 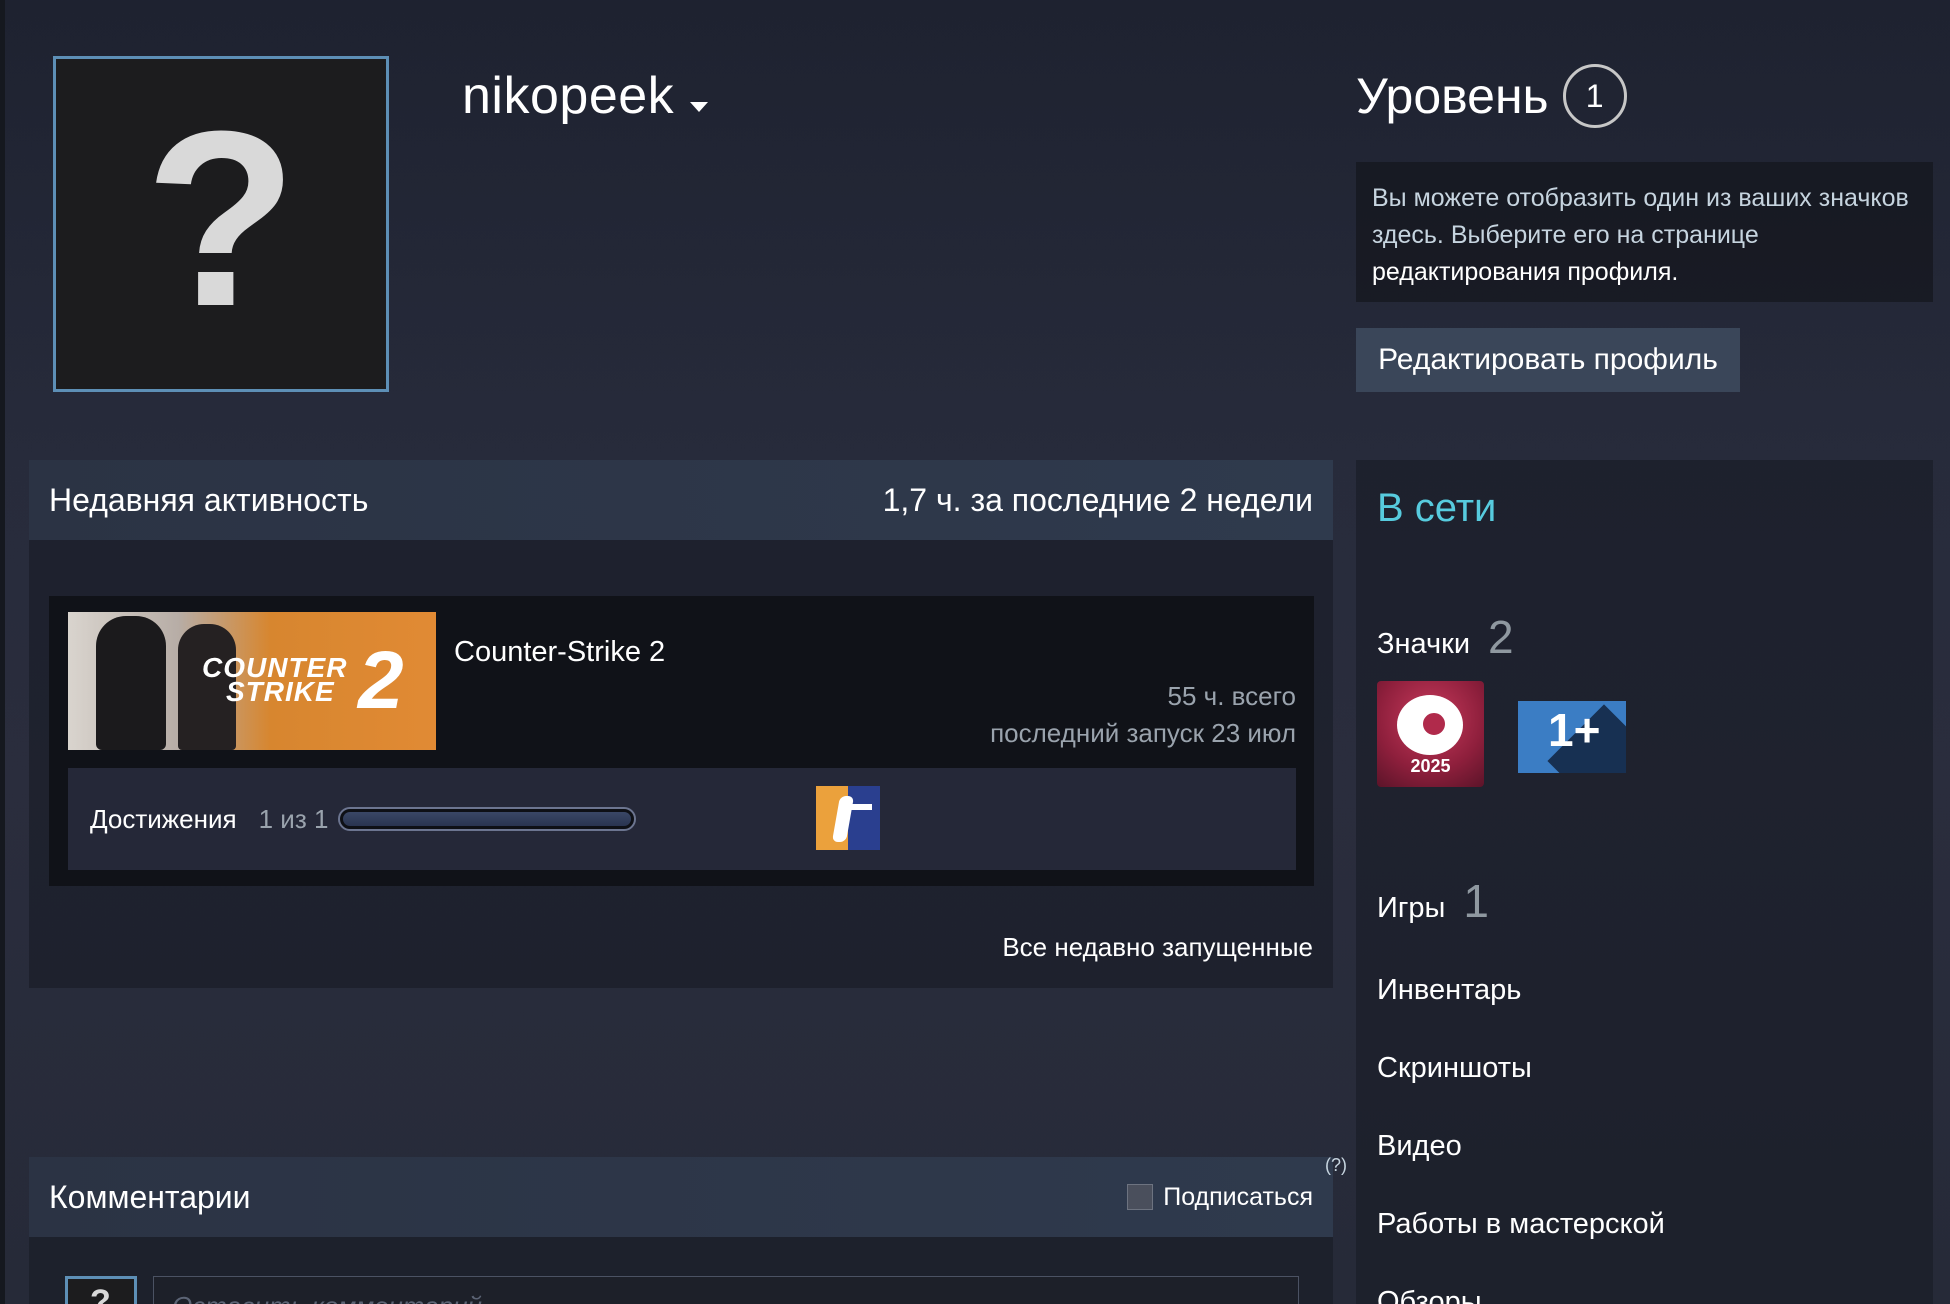 What do you see at coordinates (1449, 990) in the screenshot?
I see `inventory-link: Инвентарь` at bounding box center [1449, 990].